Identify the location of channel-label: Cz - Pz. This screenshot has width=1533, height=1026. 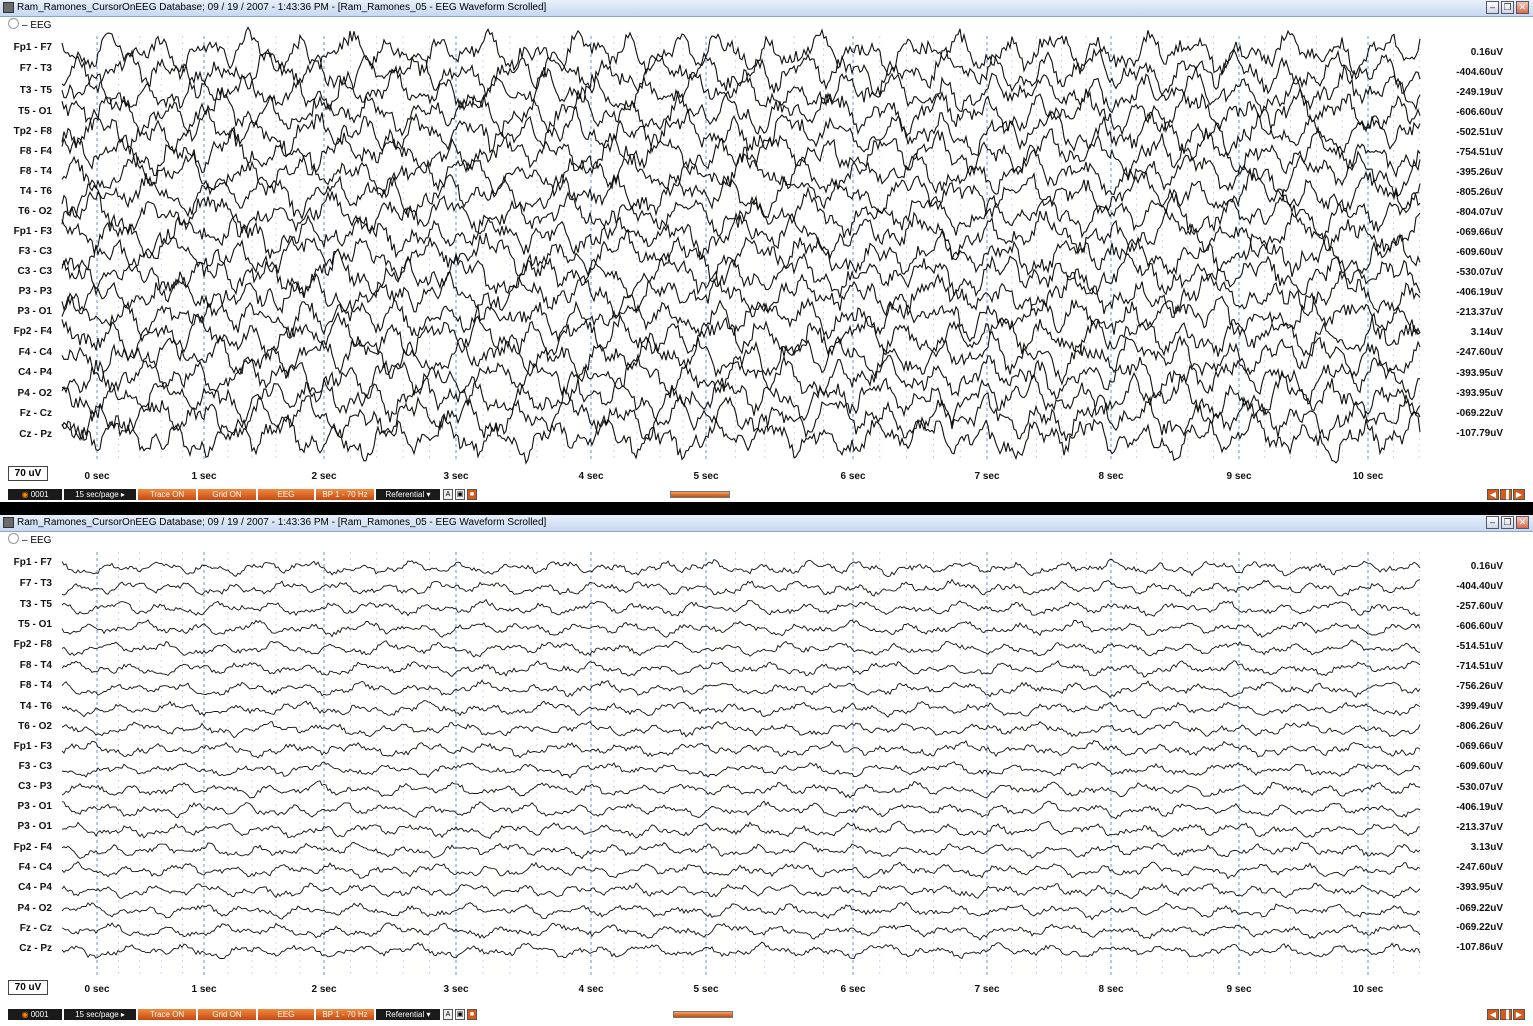
(35, 948).